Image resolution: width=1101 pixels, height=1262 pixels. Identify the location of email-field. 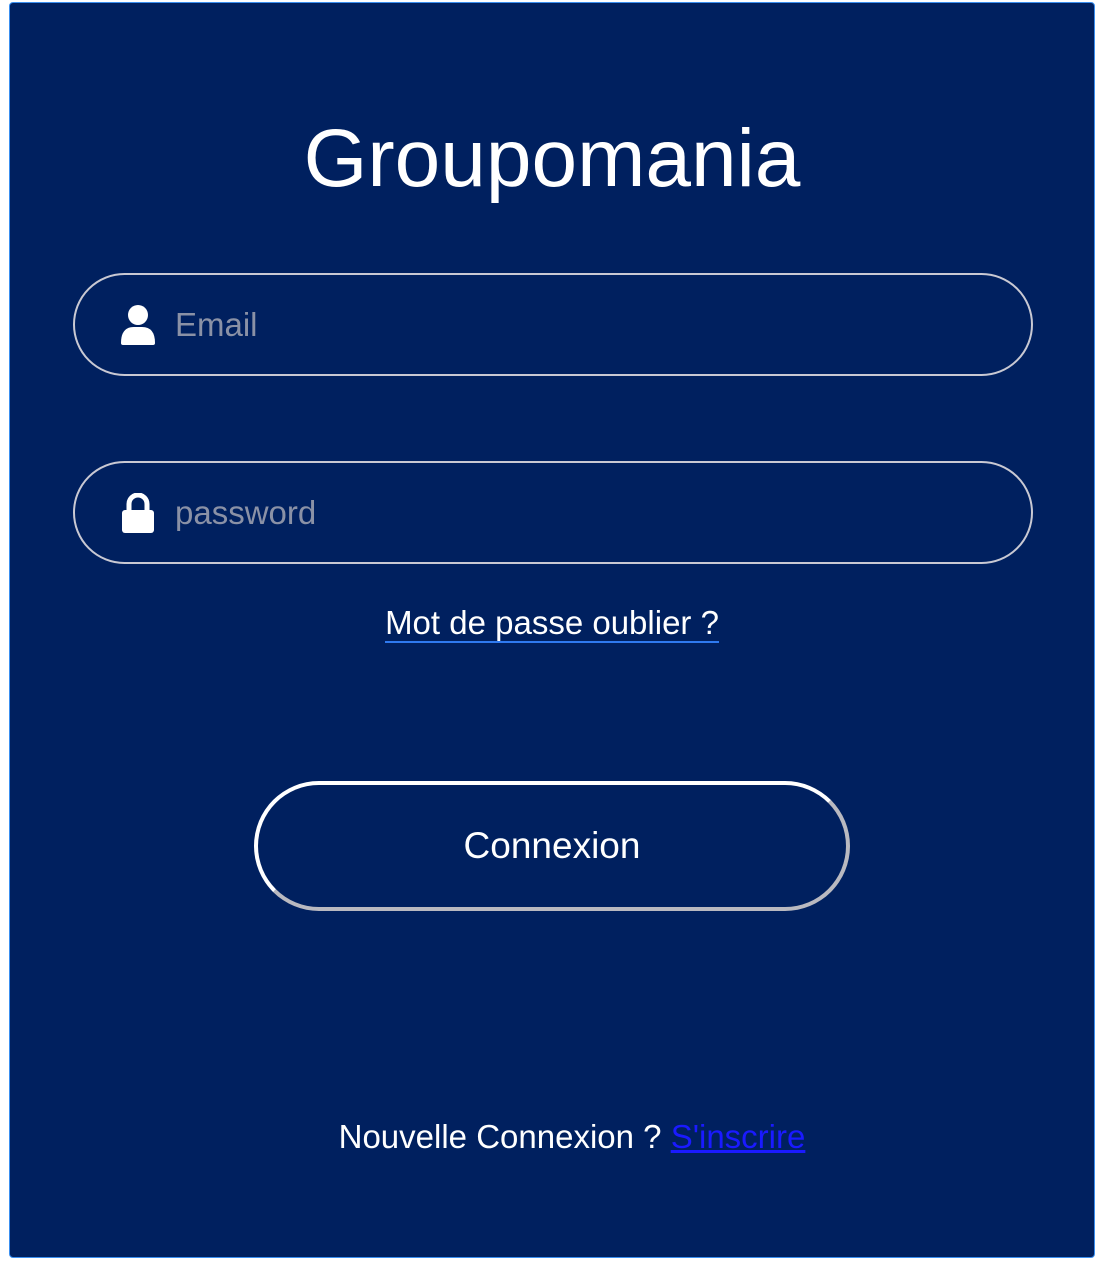
(553, 324).